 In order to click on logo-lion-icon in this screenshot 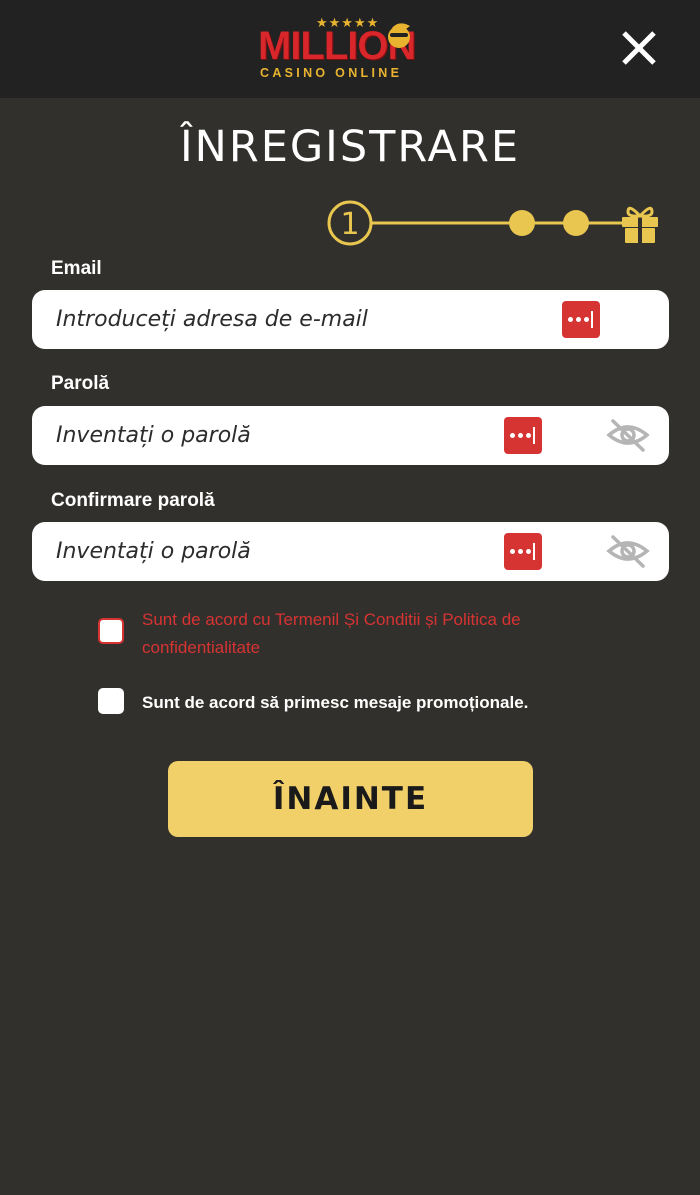, I will do `click(399, 35)`.